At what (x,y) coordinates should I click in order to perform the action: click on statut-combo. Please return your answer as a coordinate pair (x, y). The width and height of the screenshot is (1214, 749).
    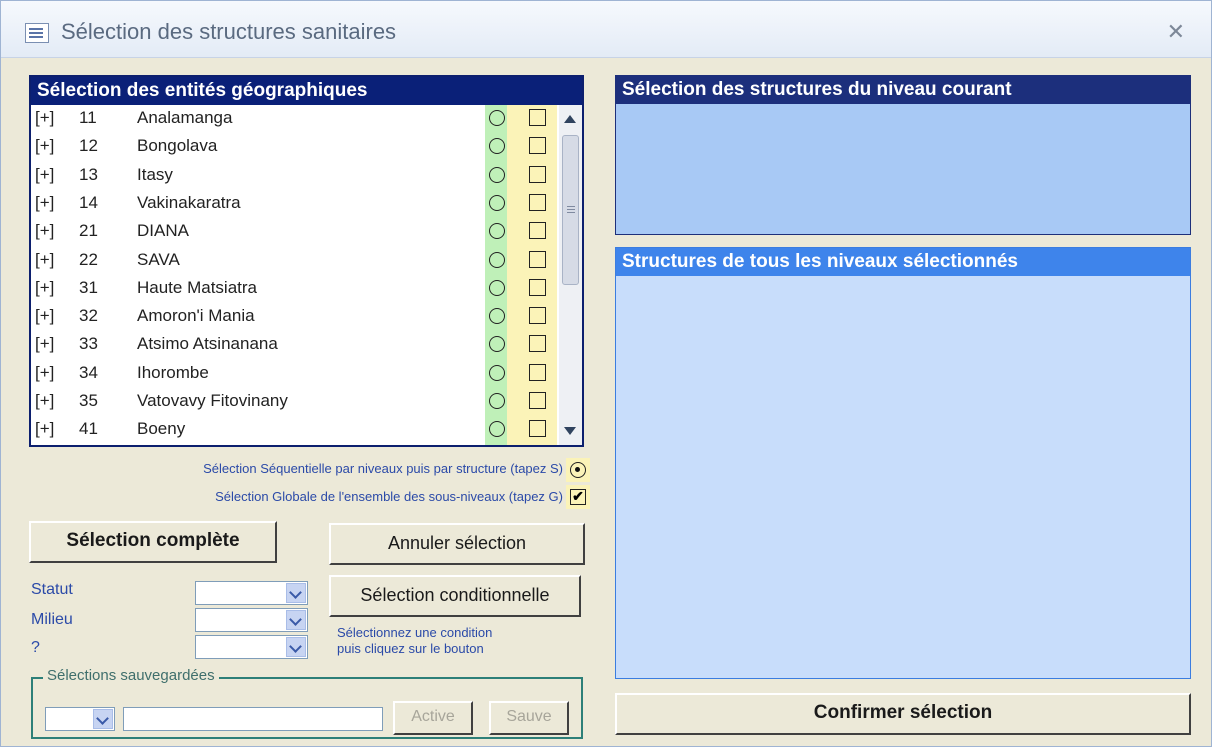
    Looking at the image, I should click on (251, 593).